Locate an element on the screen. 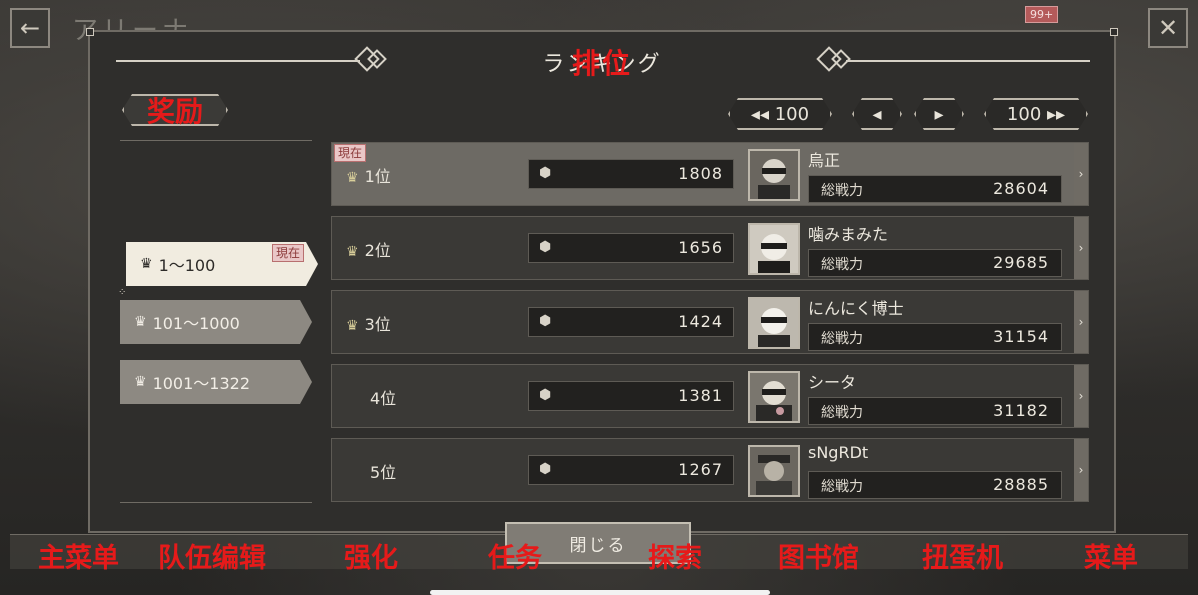 The image size is (1198, 595). range-label: 1001〜1322 is located at coordinates (201, 383).